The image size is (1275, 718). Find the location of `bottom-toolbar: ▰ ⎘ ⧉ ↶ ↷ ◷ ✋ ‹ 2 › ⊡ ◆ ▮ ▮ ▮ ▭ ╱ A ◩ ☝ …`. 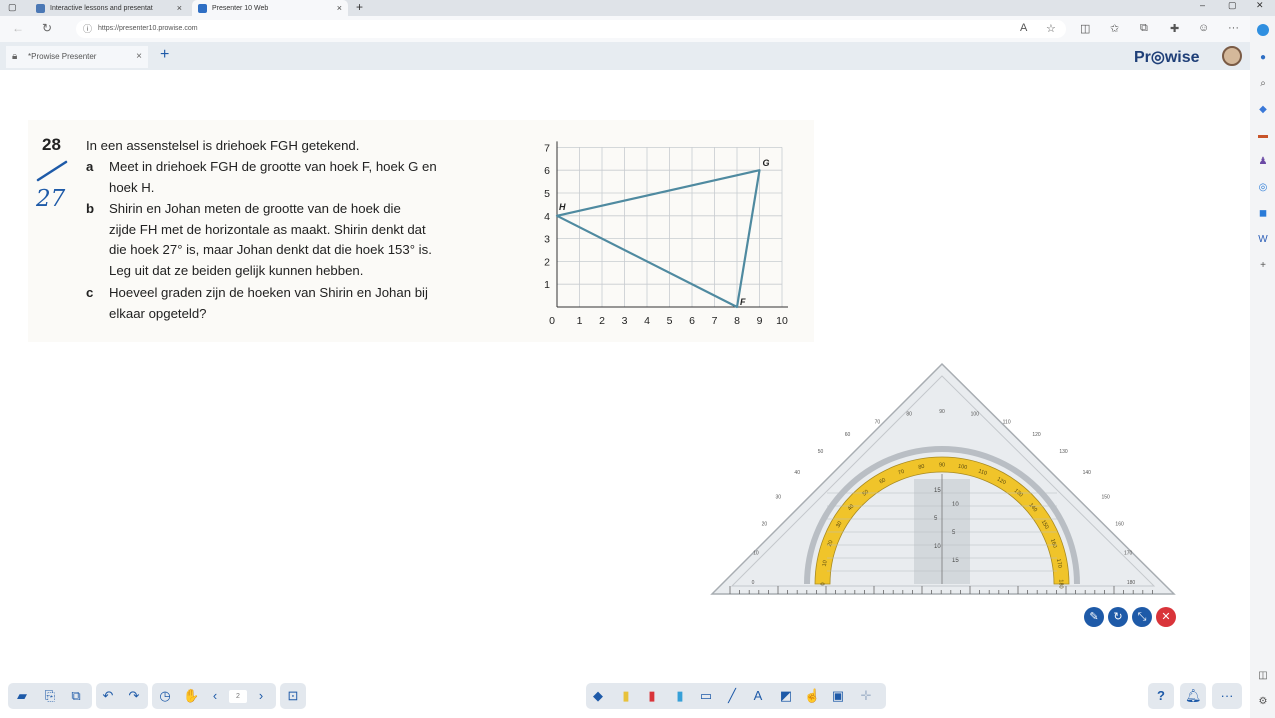

bottom-toolbar: ▰ ⎘ ⧉ ↶ ↷ ◷ ✋ ‹ 2 › ⊡ ◆ ▮ ▮ ▮ ▭ ╱ A ◩ ☝ … is located at coordinates (625, 696).